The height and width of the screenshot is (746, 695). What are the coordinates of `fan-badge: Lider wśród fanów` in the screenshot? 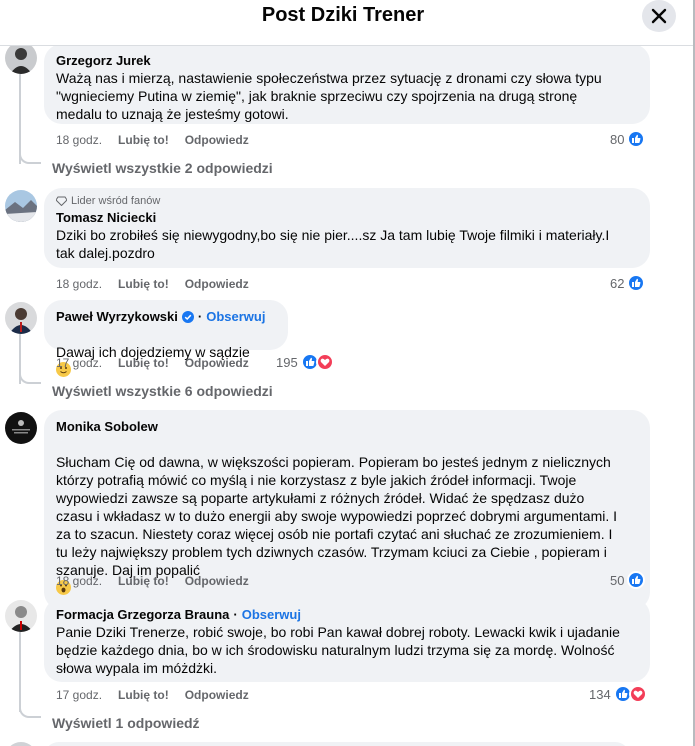 It's located at (347, 201).